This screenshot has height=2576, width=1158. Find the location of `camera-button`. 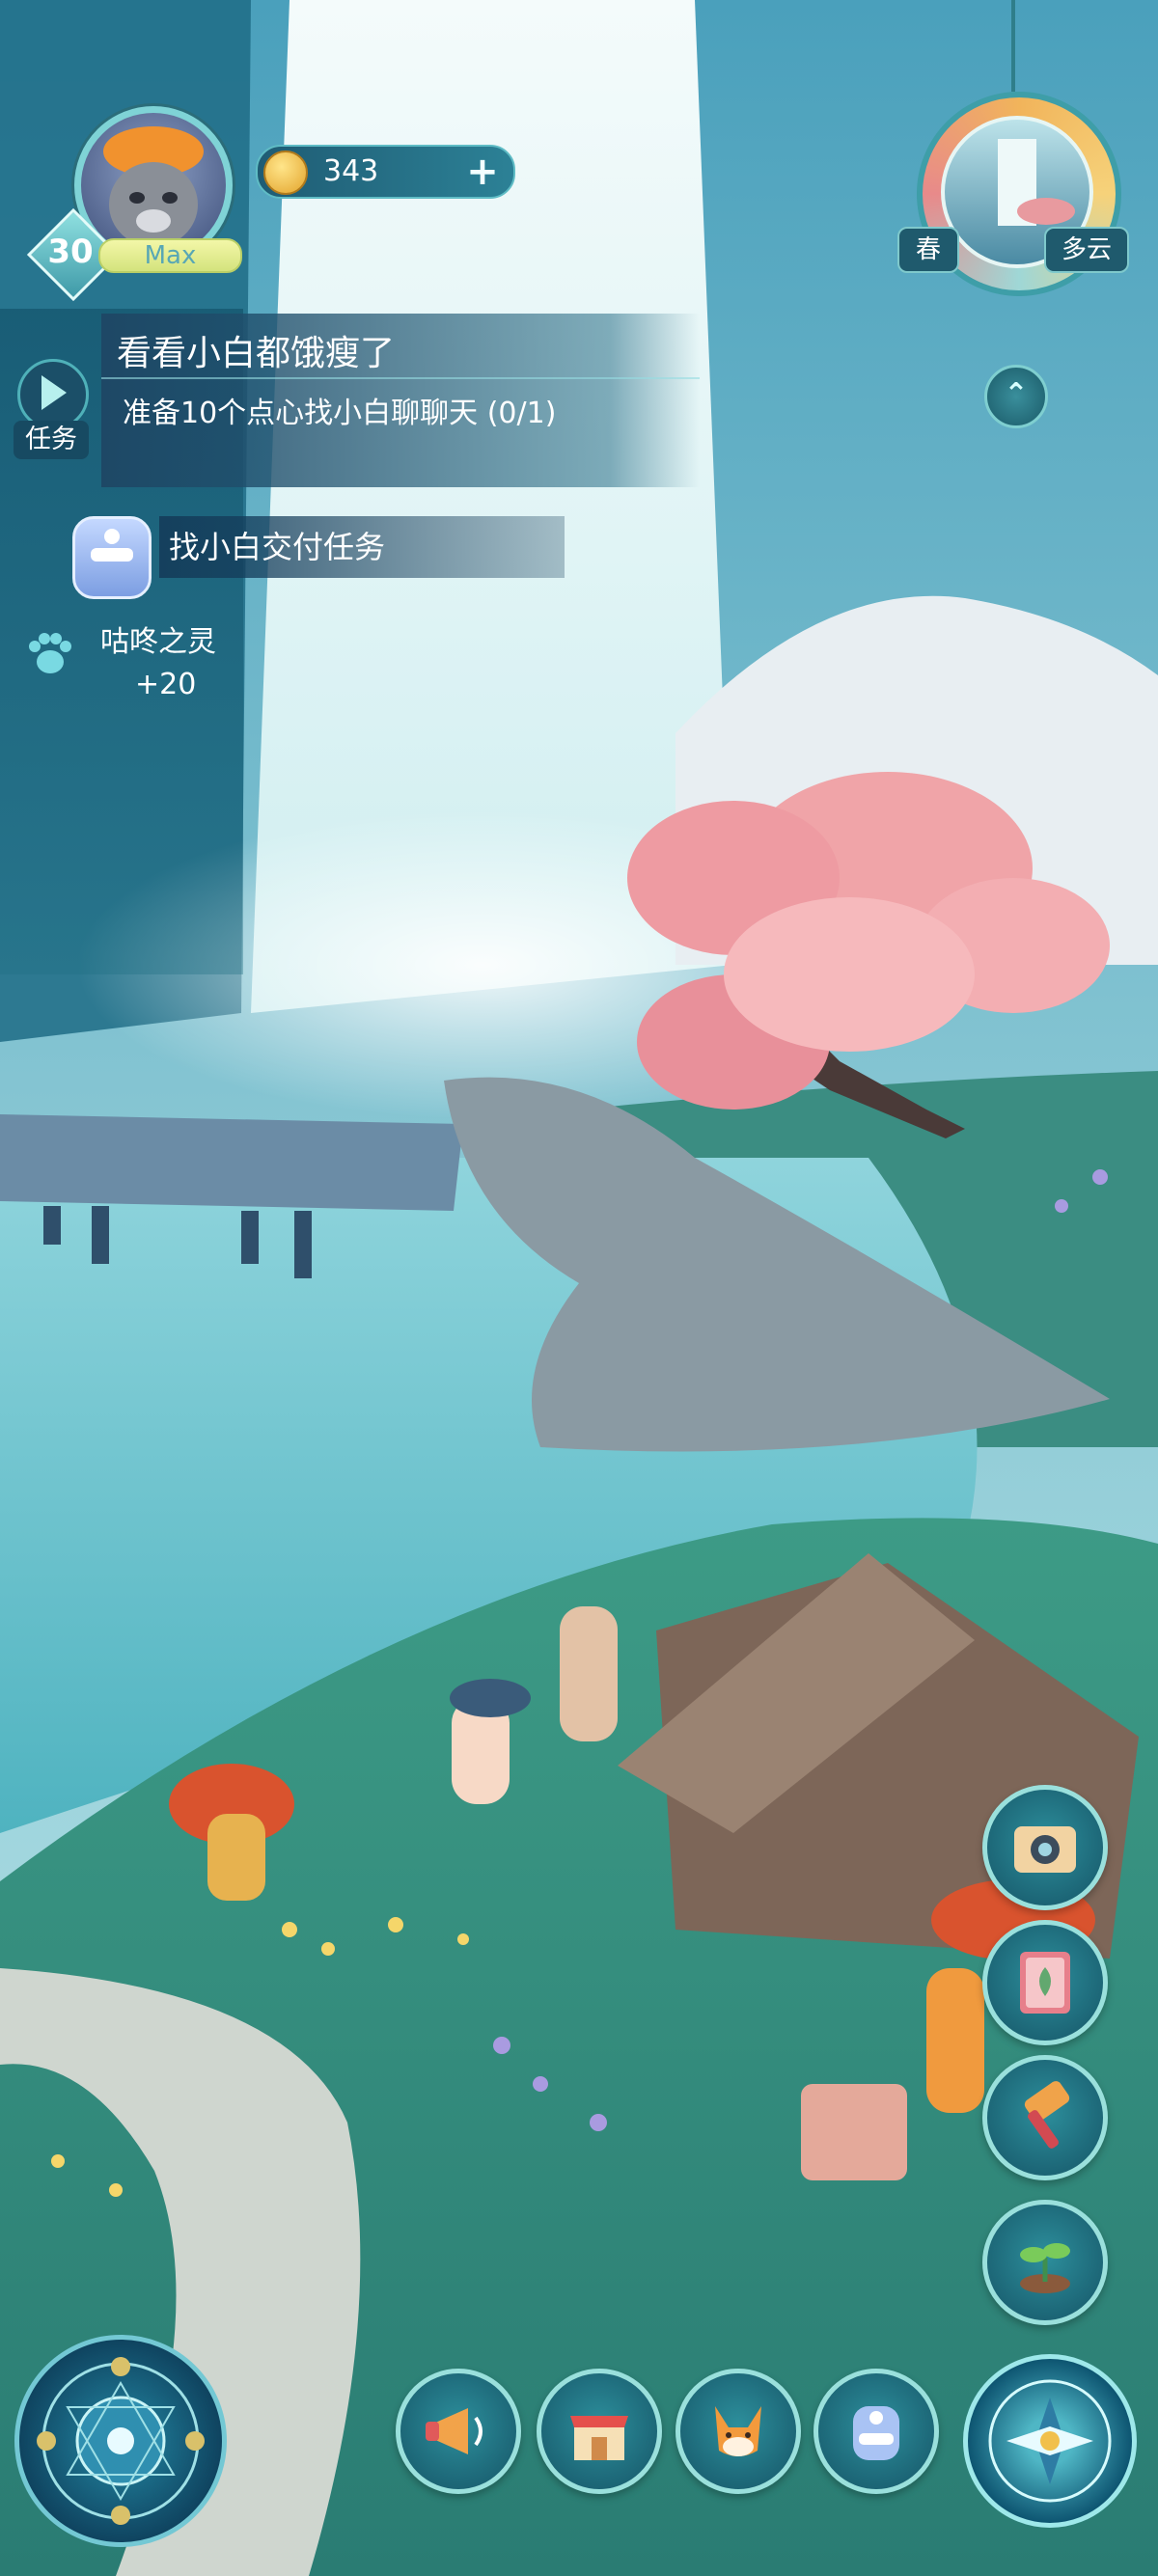

camera-button is located at coordinates (1045, 1848).